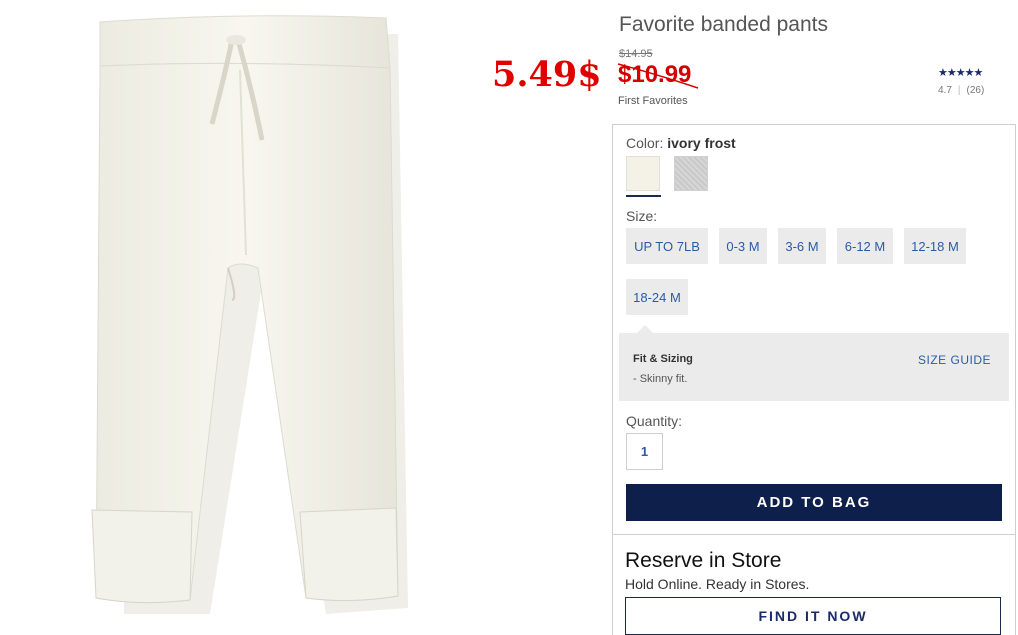 This screenshot has height=635, width=1018. What do you see at coordinates (653, 101) in the screenshot?
I see `collection-name: First Favorites` at bounding box center [653, 101].